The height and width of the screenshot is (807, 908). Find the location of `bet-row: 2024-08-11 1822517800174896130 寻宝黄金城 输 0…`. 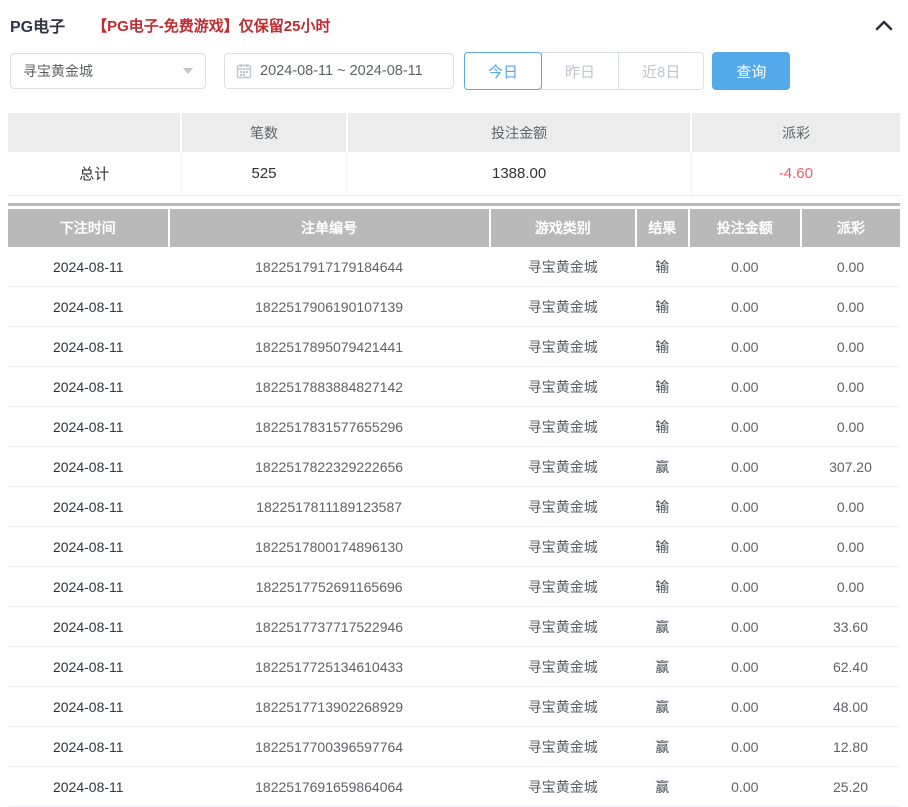

bet-row: 2024-08-11 1822517800174896130 寻宝黄金城 输 0… is located at coordinates (454, 546).